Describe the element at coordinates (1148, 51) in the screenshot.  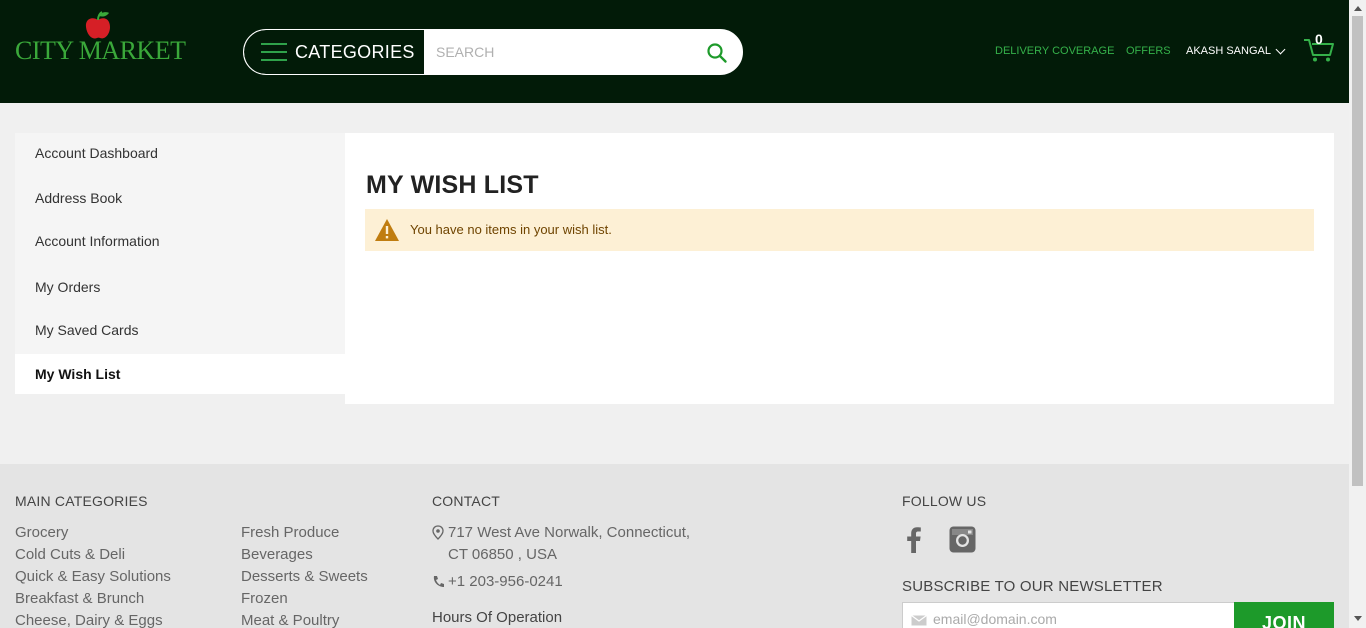
I see `offers-link: OFFERS` at that location.